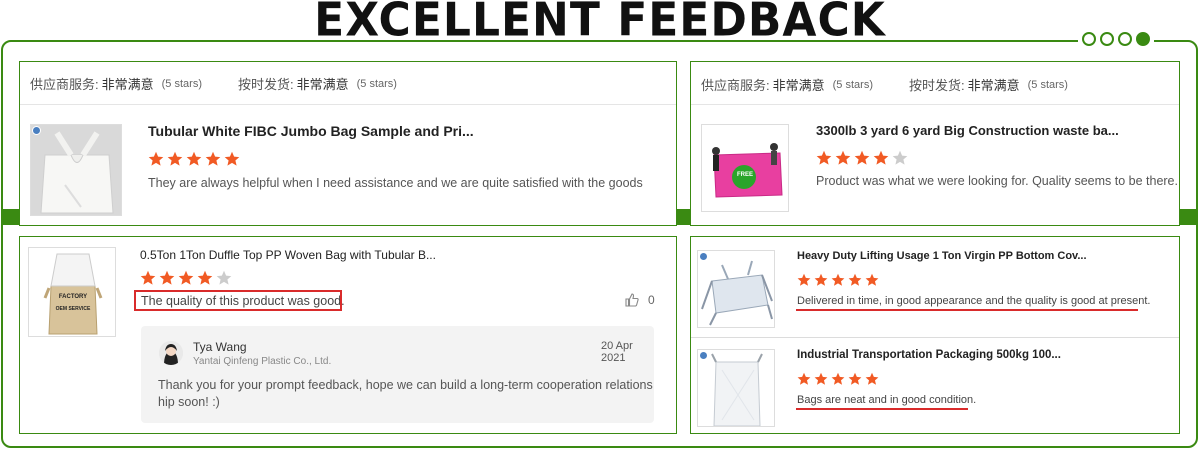  I want to click on white-jumbo-bag-image, so click(76, 170).